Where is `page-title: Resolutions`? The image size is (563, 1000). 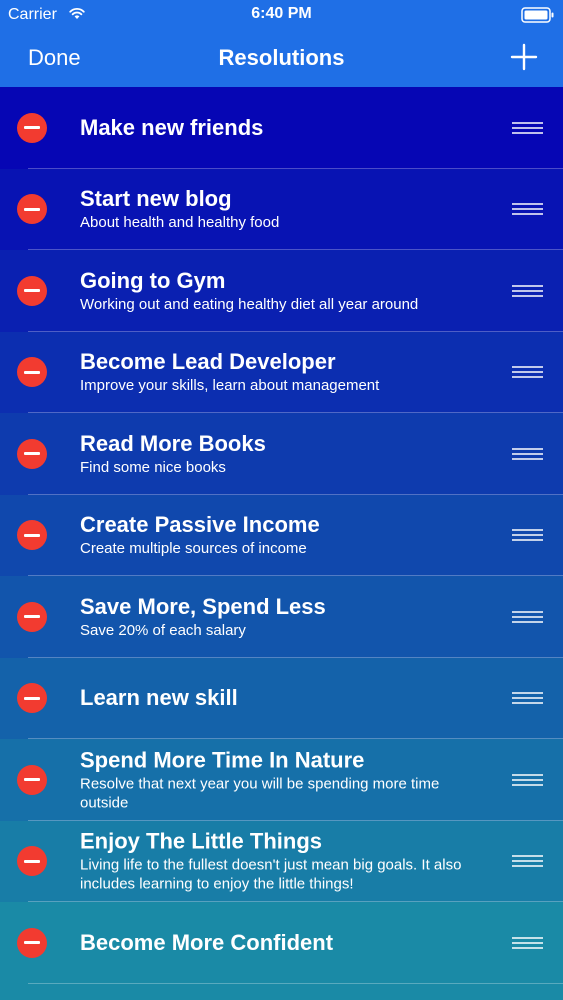
page-title: Resolutions is located at coordinates (281, 57).